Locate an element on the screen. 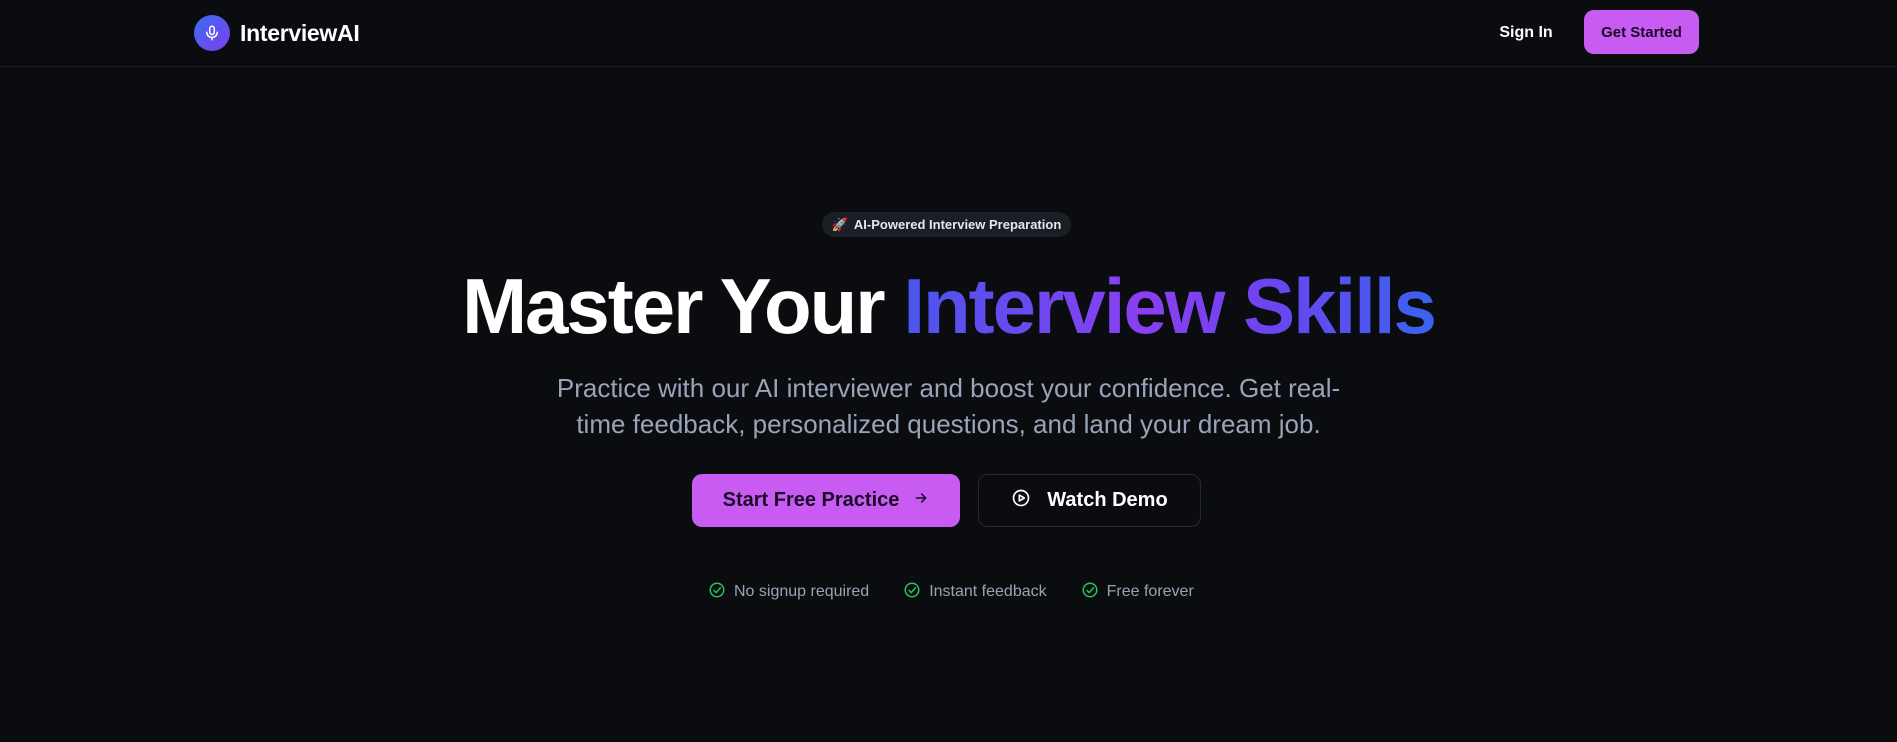 This screenshot has width=1897, height=742. headline-plain: Master Your is located at coordinates (674, 306).